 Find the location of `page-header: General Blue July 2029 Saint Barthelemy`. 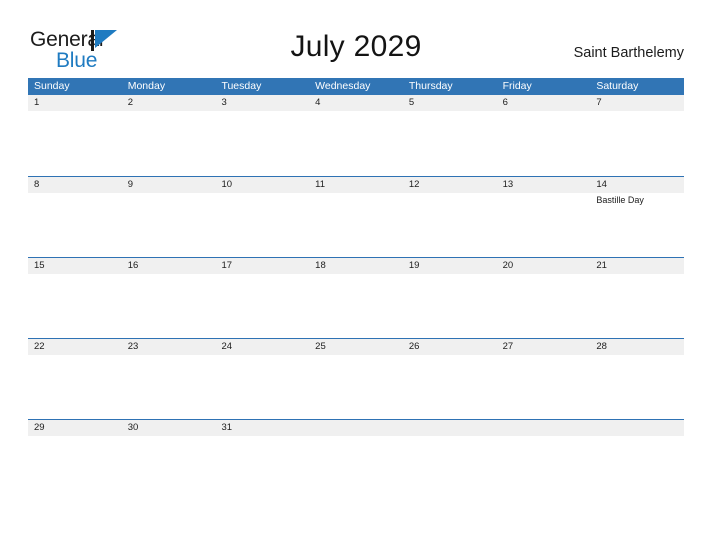

page-header: General Blue July 2029 Saint Barthelemy is located at coordinates (356, 38).